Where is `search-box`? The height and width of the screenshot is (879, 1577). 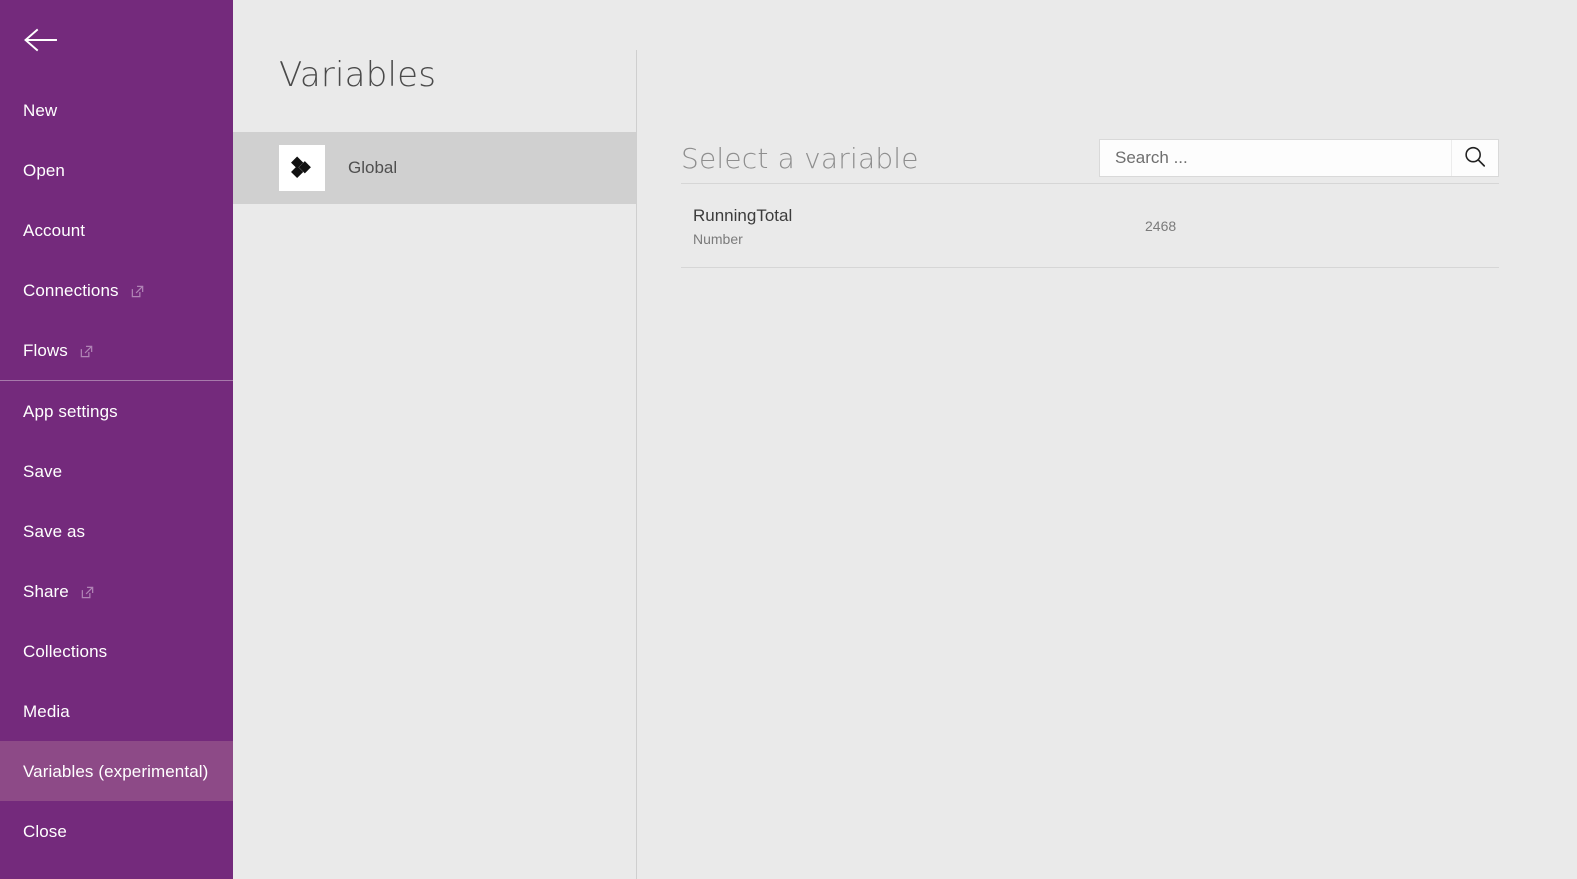
search-box is located at coordinates (1299, 158).